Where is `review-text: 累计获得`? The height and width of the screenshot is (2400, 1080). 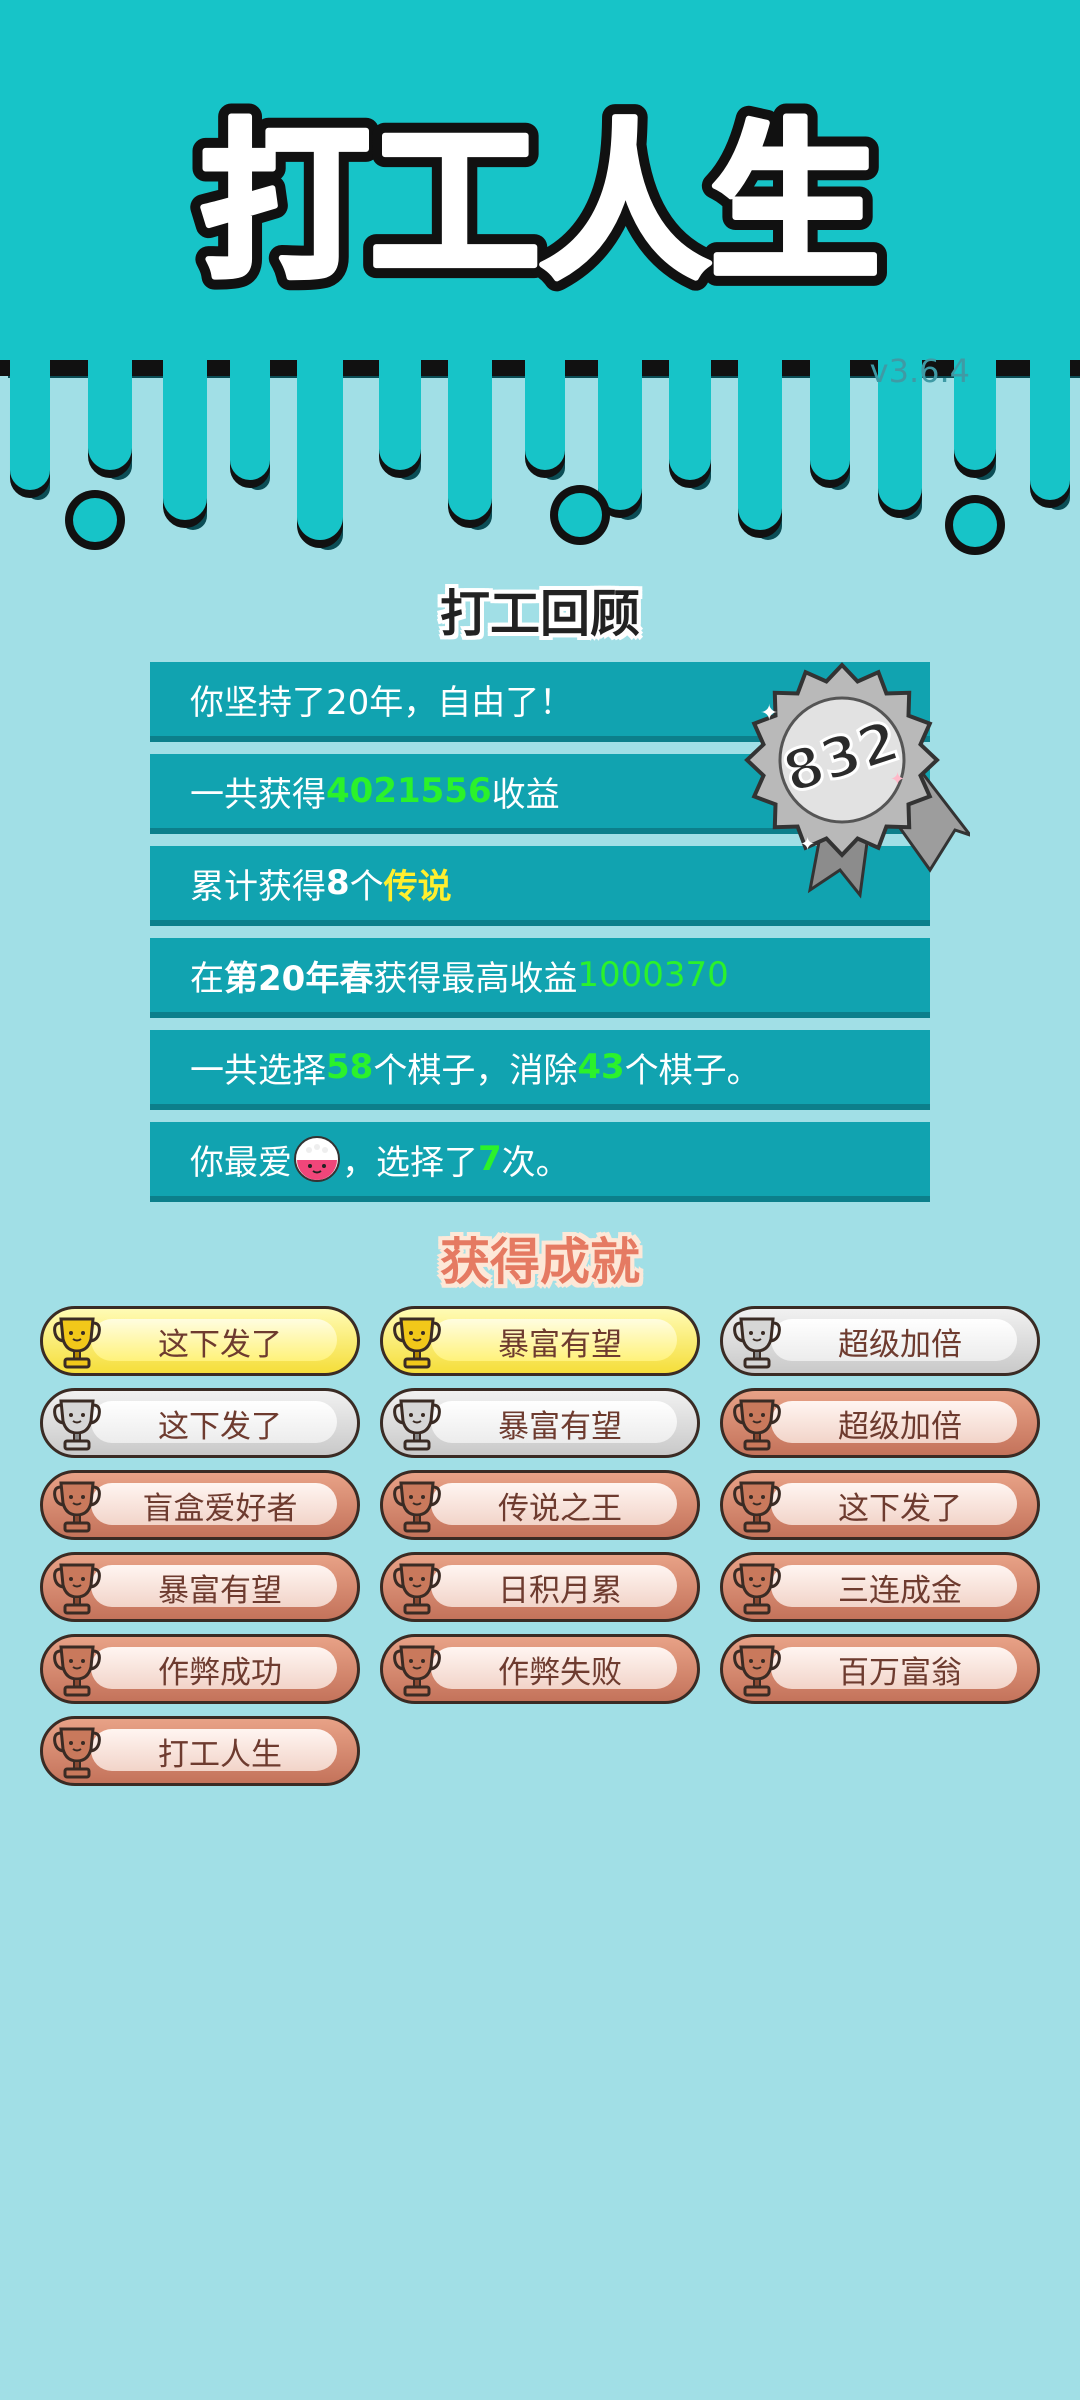
review-text: 累计获得 is located at coordinates (258, 886).